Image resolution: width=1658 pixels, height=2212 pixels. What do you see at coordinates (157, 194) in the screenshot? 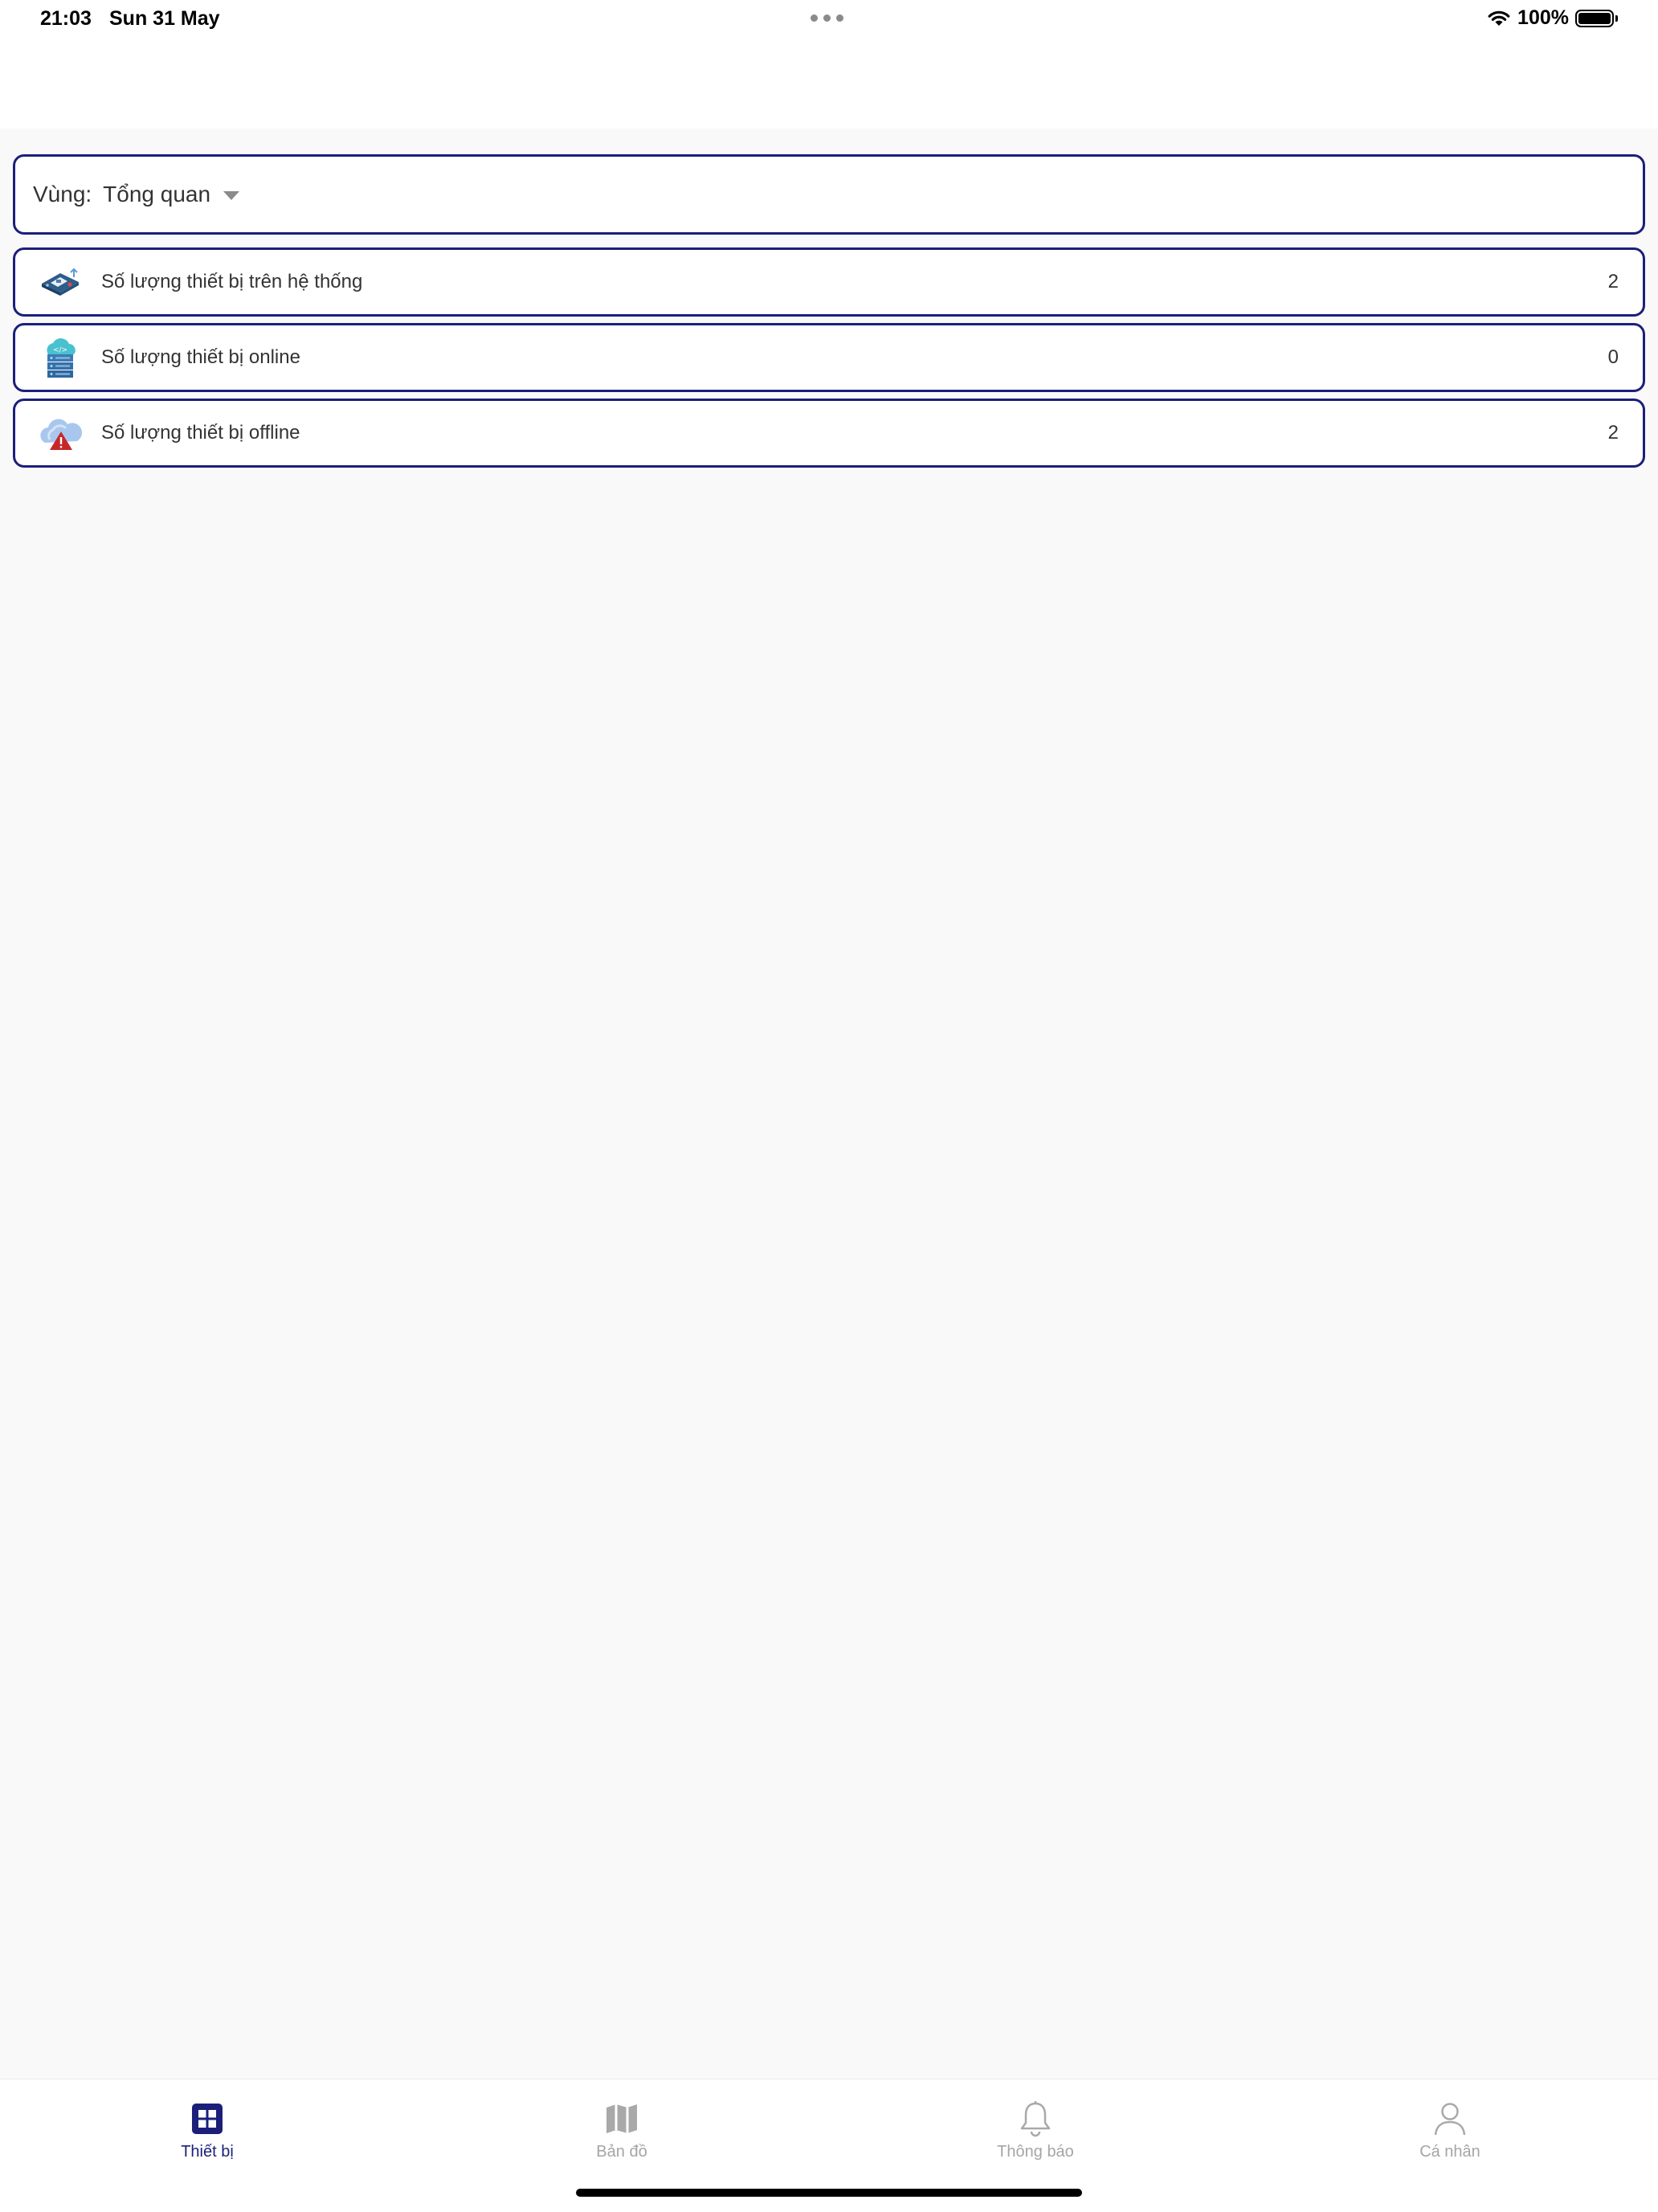
I see `region-value: Tổng quan` at bounding box center [157, 194].